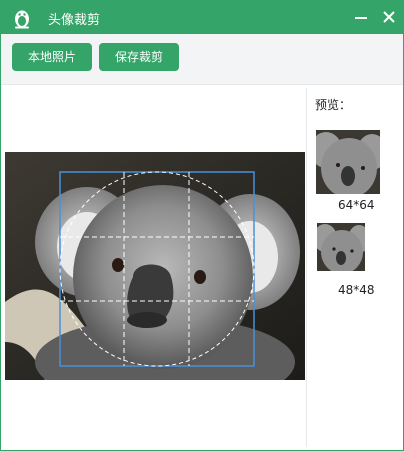 The height and width of the screenshot is (451, 404). What do you see at coordinates (356, 205) in the screenshot?
I see `preview-64-caption: 64*64` at bounding box center [356, 205].